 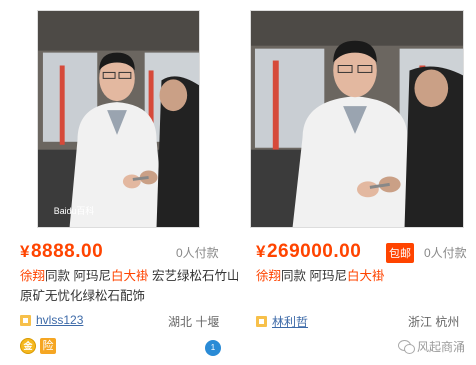 I want to click on seller-location: 湖北 十堰, so click(x=194, y=322).